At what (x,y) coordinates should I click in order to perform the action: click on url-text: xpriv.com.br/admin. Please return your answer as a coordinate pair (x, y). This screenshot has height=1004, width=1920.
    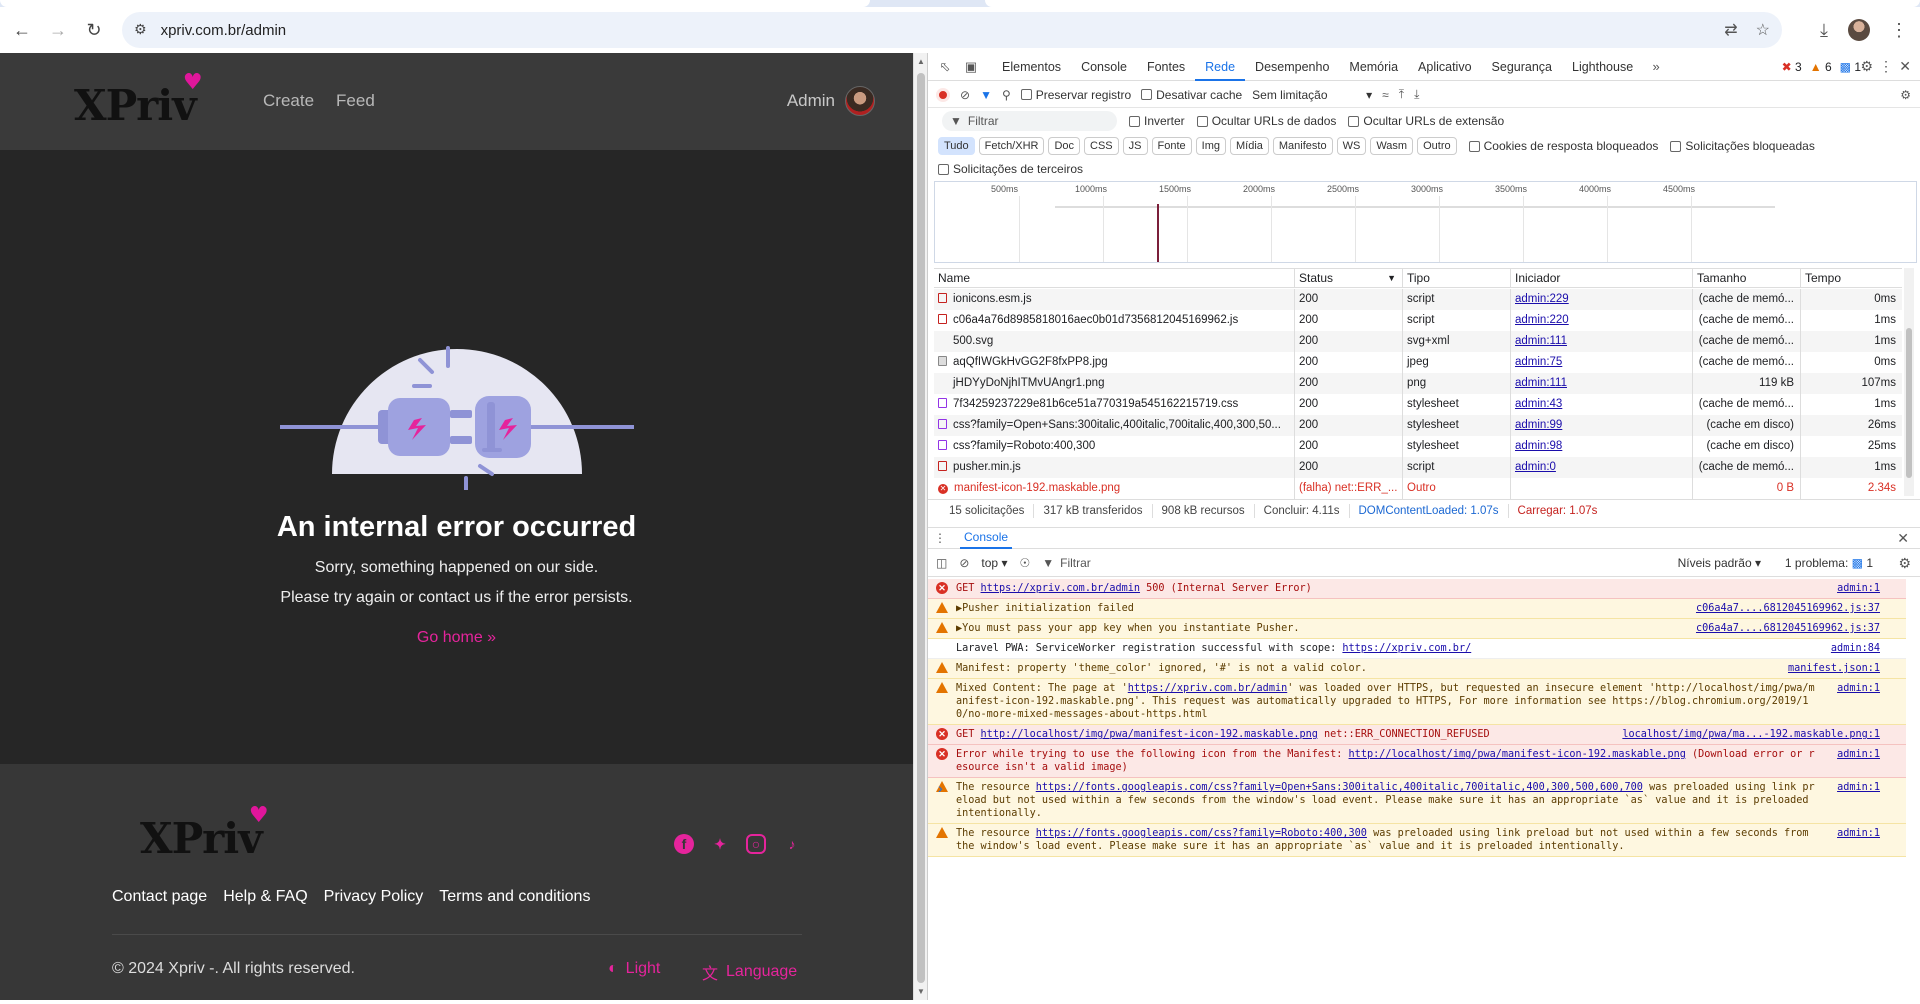
    Looking at the image, I should click on (224, 30).